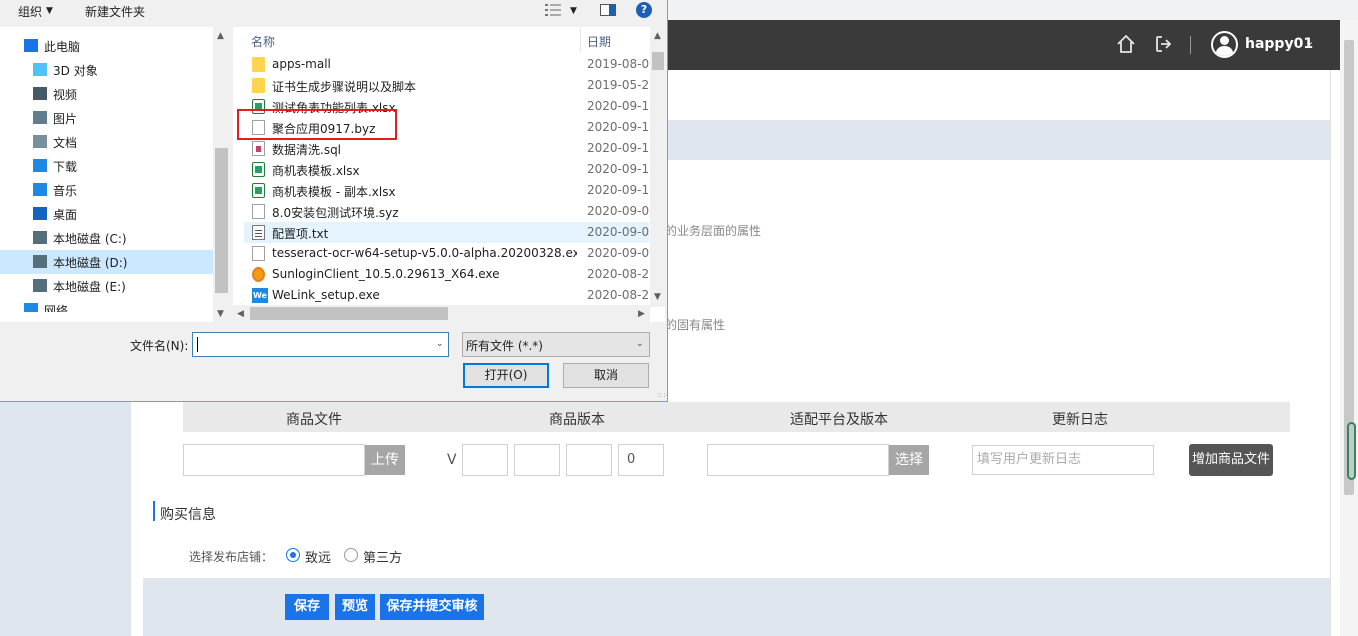 The height and width of the screenshot is (636, 1358). Describe the element at coordinates (736, 417) in the screenshot. I see `file-table-header: 商品文件 商品版本 适配平台及版本 更新日志` at that location.